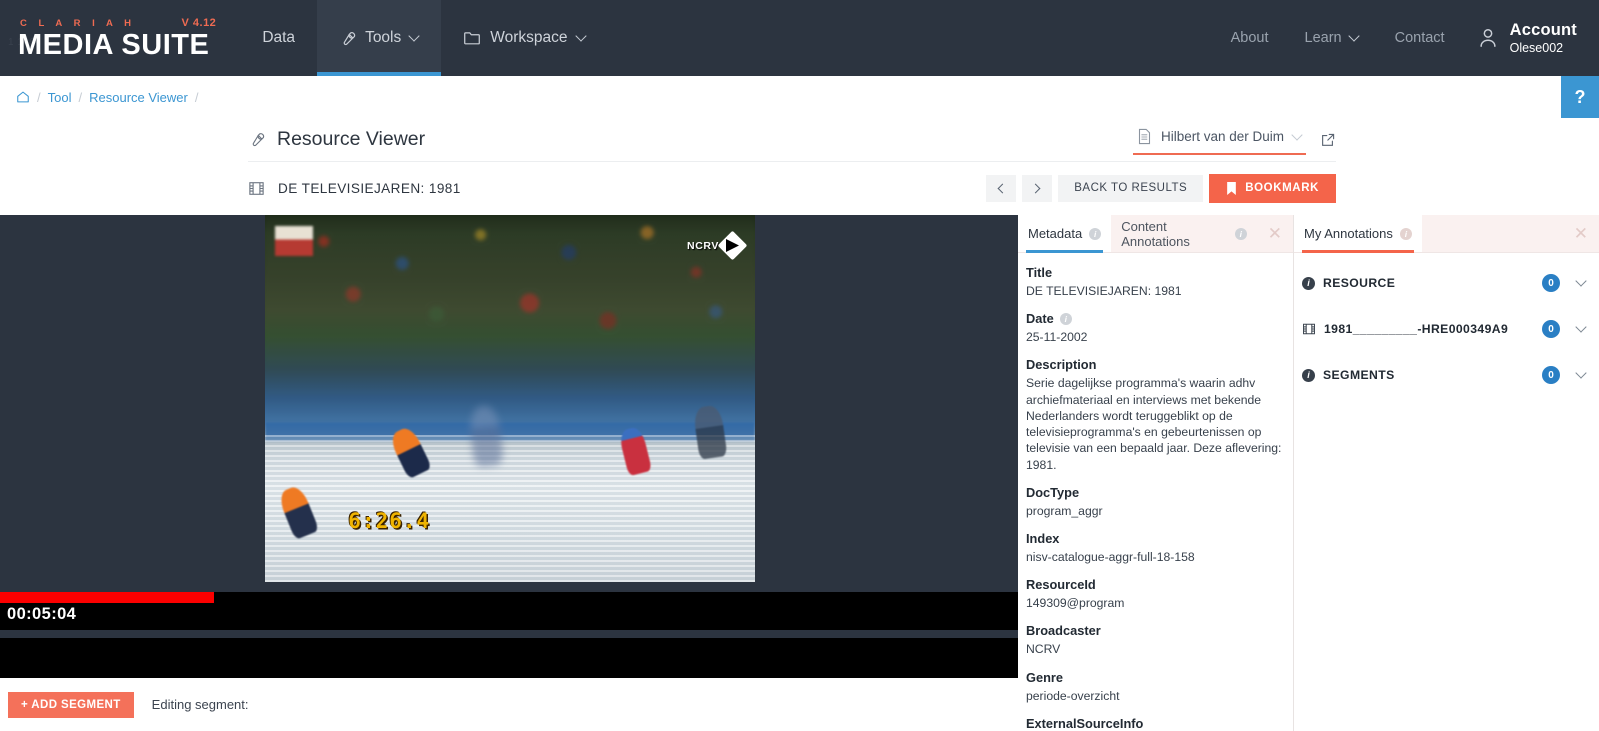 This screenshot has height=731, width=1599. I want to click on segment-track-strip, so click(509, 658).